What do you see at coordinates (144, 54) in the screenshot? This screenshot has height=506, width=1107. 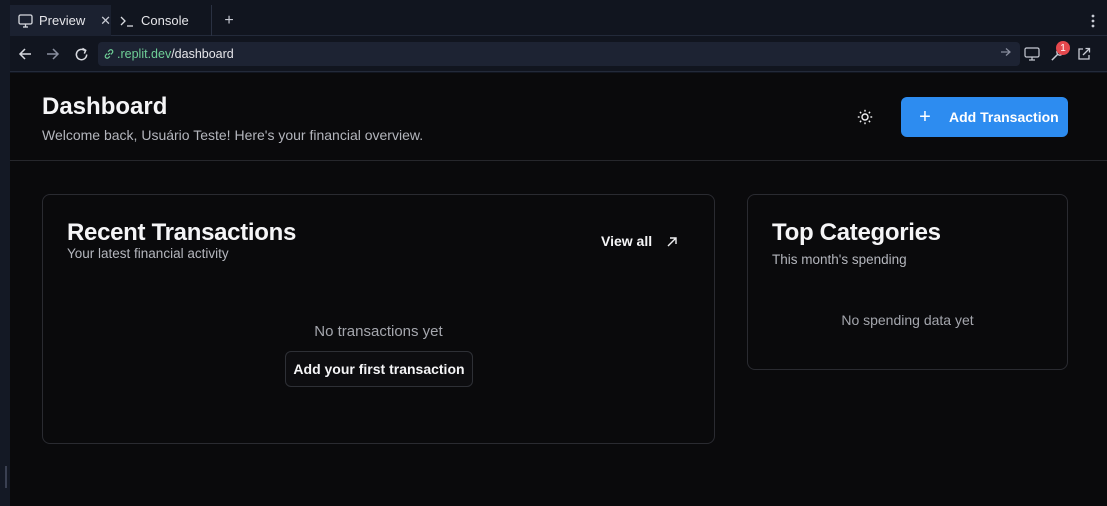 I see `url-domain: .replit.dev` at bounding box center [144, 54].